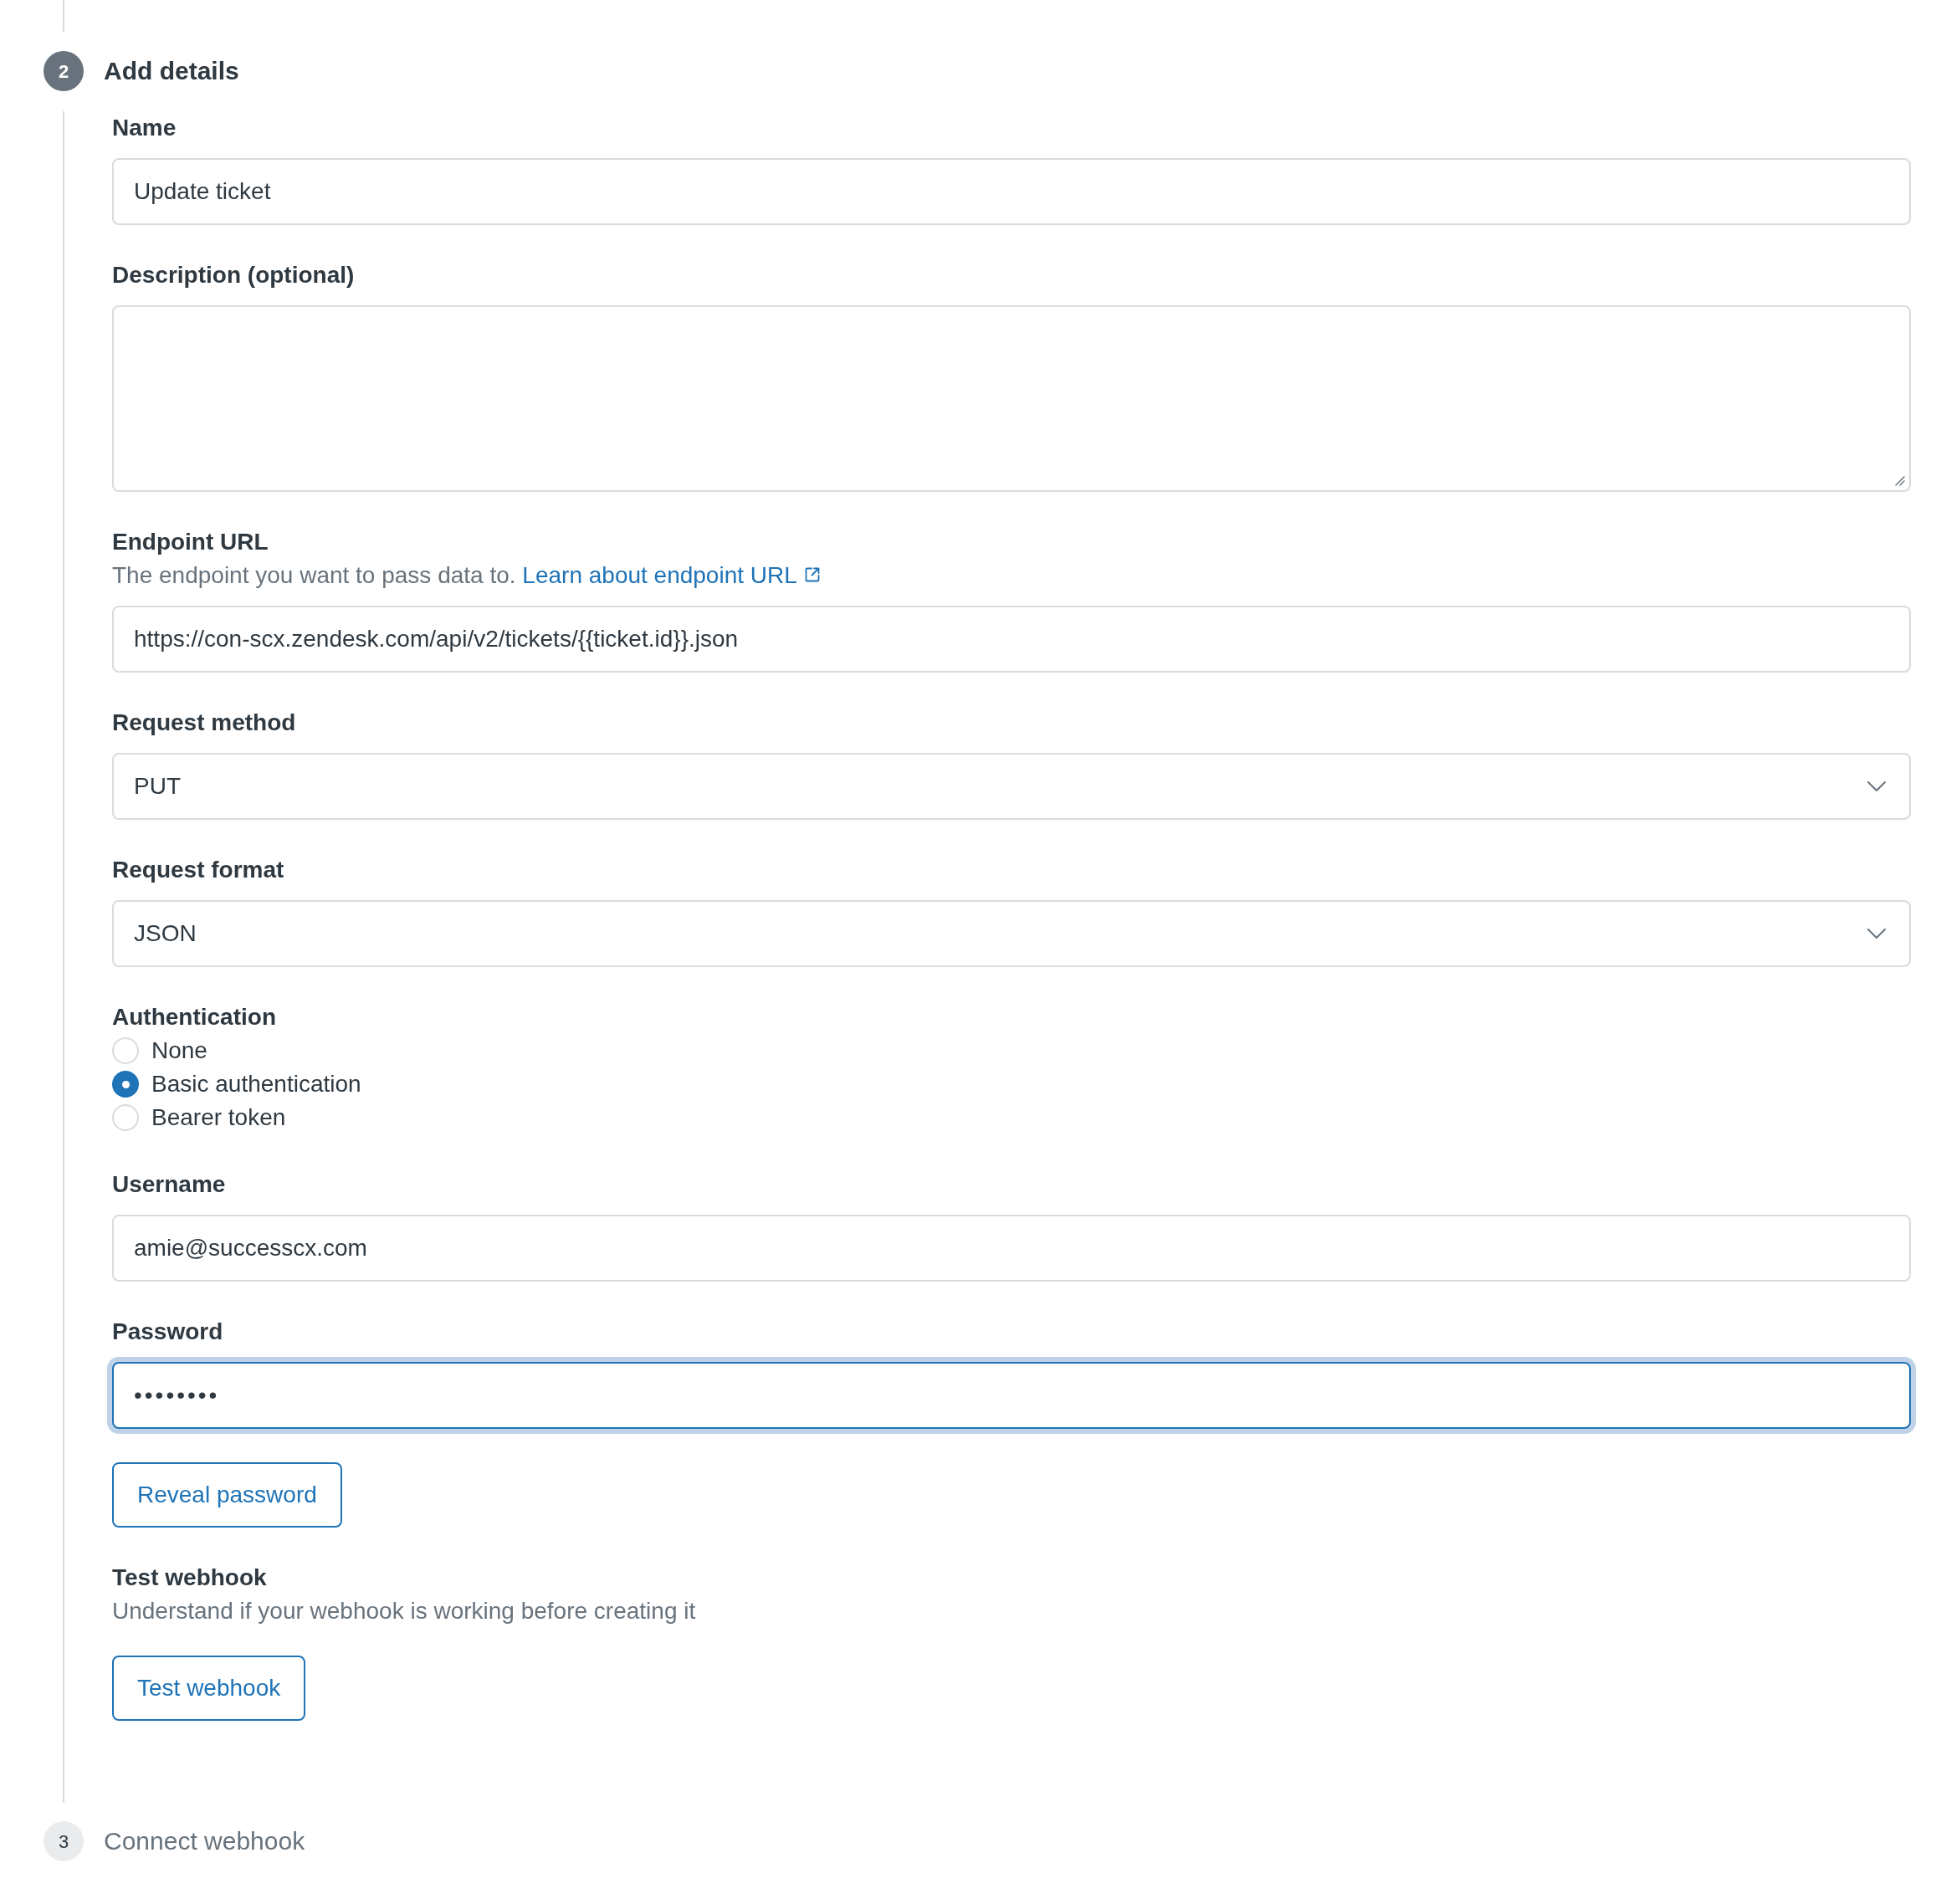  I want to click on field-label: Request format, so click(198, 870).